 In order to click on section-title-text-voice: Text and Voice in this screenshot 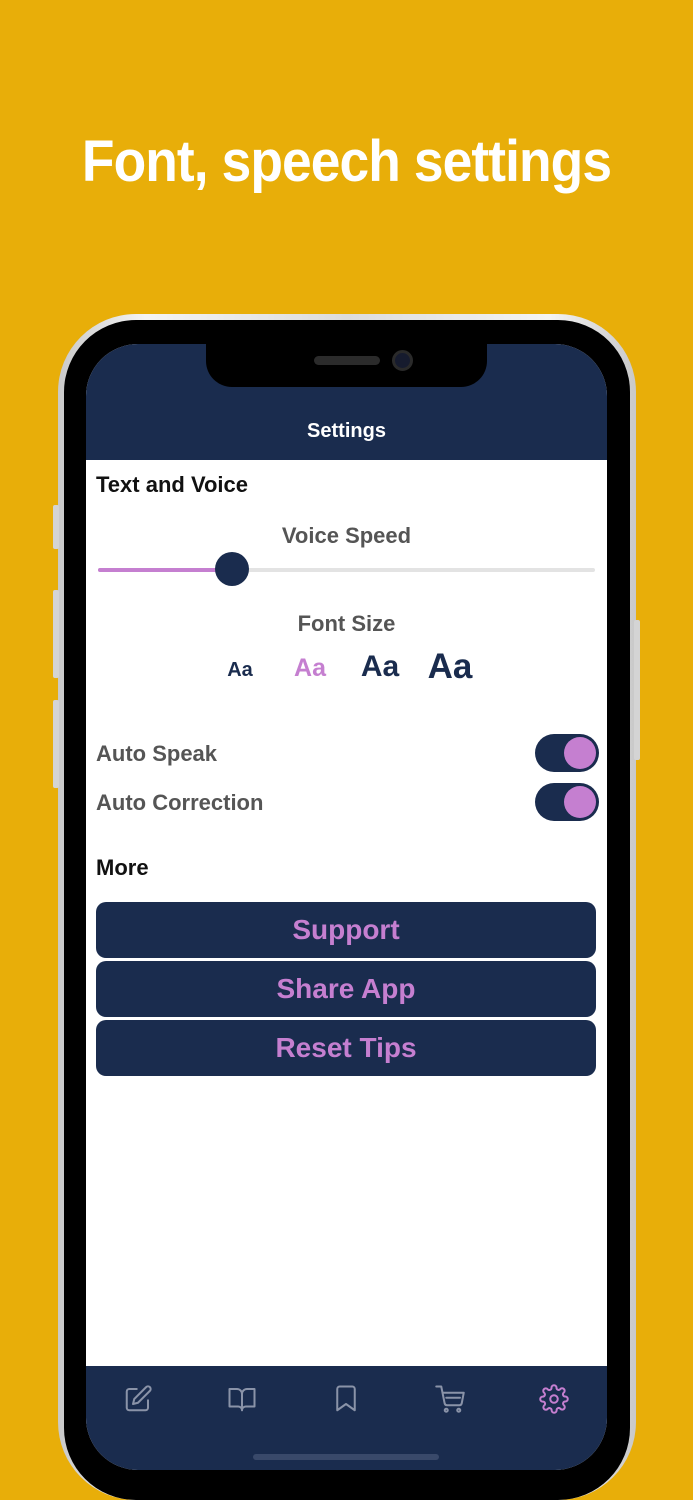, I will do `click(172, 484)`.